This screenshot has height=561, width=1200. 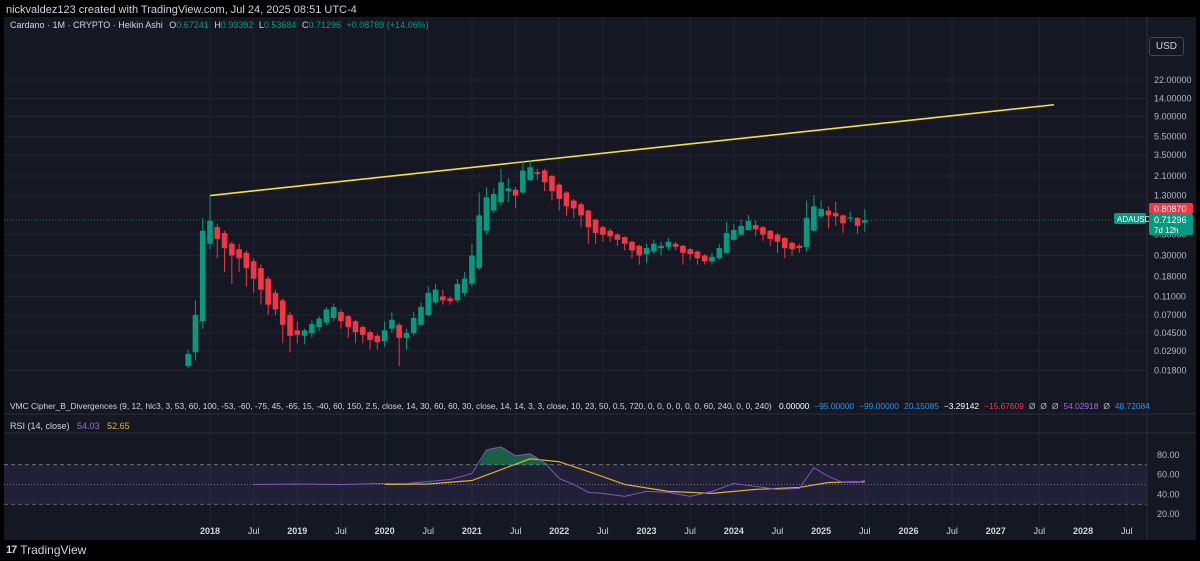 I want to click on price-tick-label: 2.10000, so click(x=1170, y=176).